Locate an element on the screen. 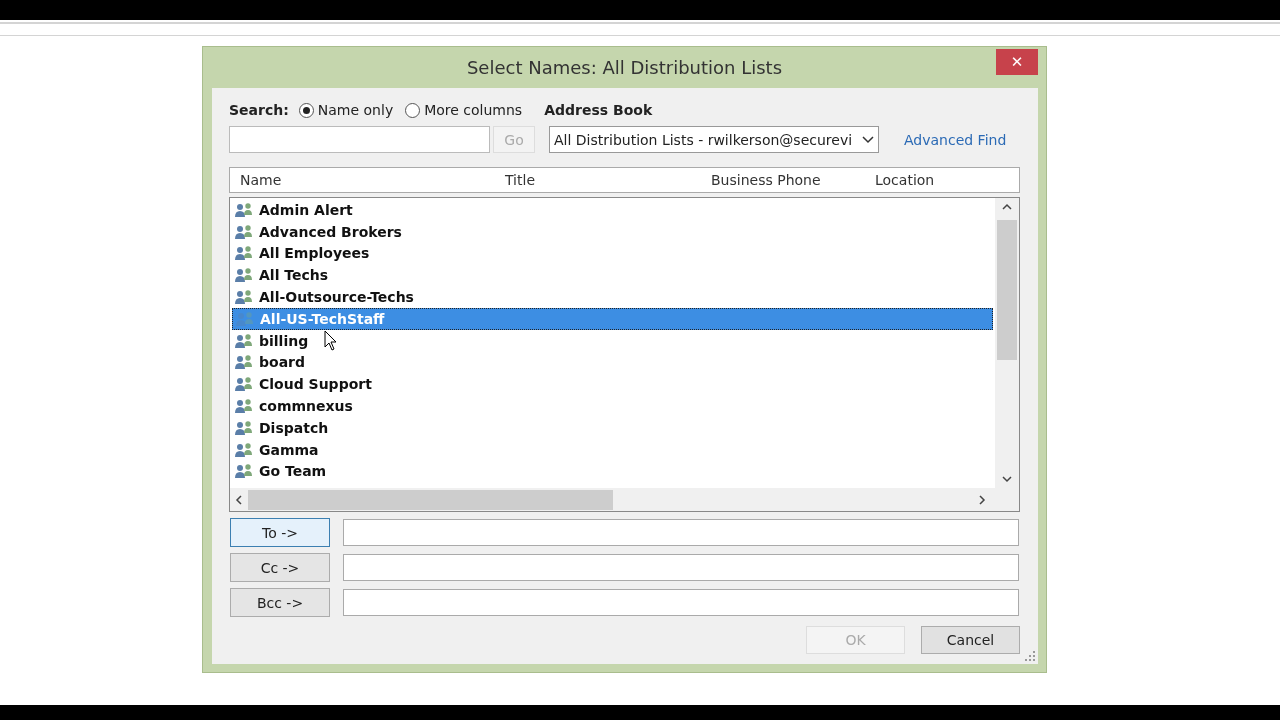 The width and height of the screenshot is (1280, 720). horizontal-scrollbar is located at coordinates (624, 499).